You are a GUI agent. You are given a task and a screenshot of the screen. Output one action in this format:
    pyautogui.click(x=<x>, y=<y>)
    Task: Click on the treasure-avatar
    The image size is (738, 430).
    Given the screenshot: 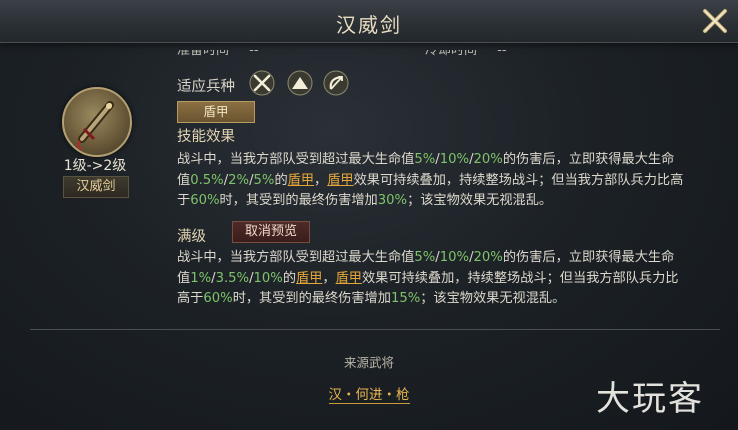 What is the action you would take?
    pyautogui.click(x=97, y=122)
    